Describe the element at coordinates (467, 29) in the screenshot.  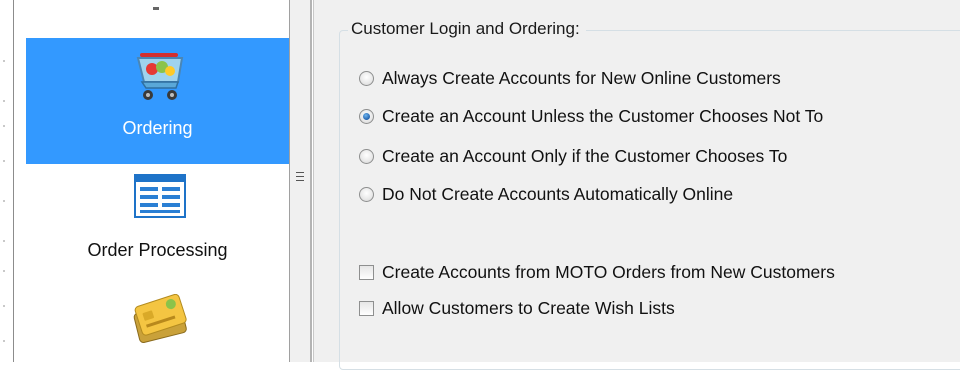
I see `groupbox-title: Customer Login and Ordering:` at that location.